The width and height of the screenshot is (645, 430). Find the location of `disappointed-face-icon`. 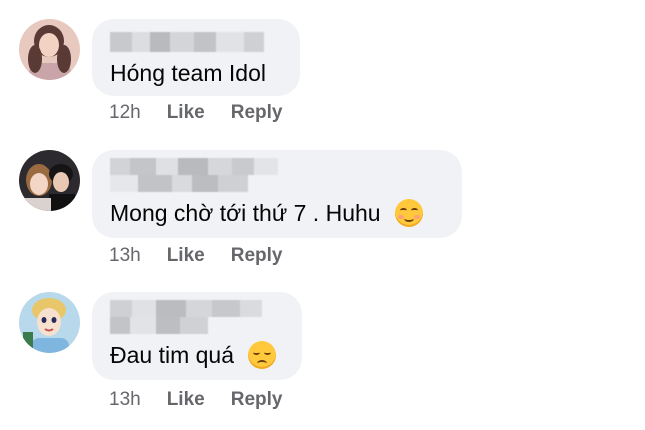

disappointed-face-icon is located at coordinates (262, 355).